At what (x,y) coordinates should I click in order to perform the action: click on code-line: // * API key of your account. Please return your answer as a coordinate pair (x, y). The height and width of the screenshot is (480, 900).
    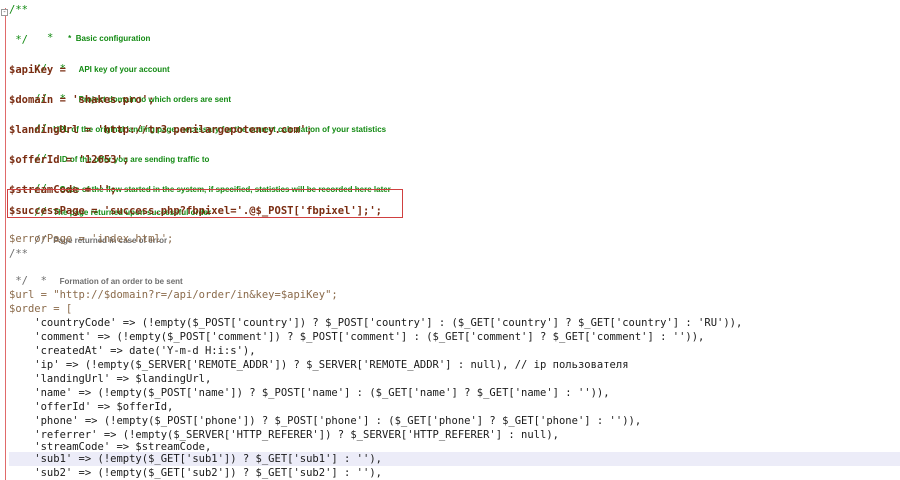
    Looking at the image, I should click on (89, 61).